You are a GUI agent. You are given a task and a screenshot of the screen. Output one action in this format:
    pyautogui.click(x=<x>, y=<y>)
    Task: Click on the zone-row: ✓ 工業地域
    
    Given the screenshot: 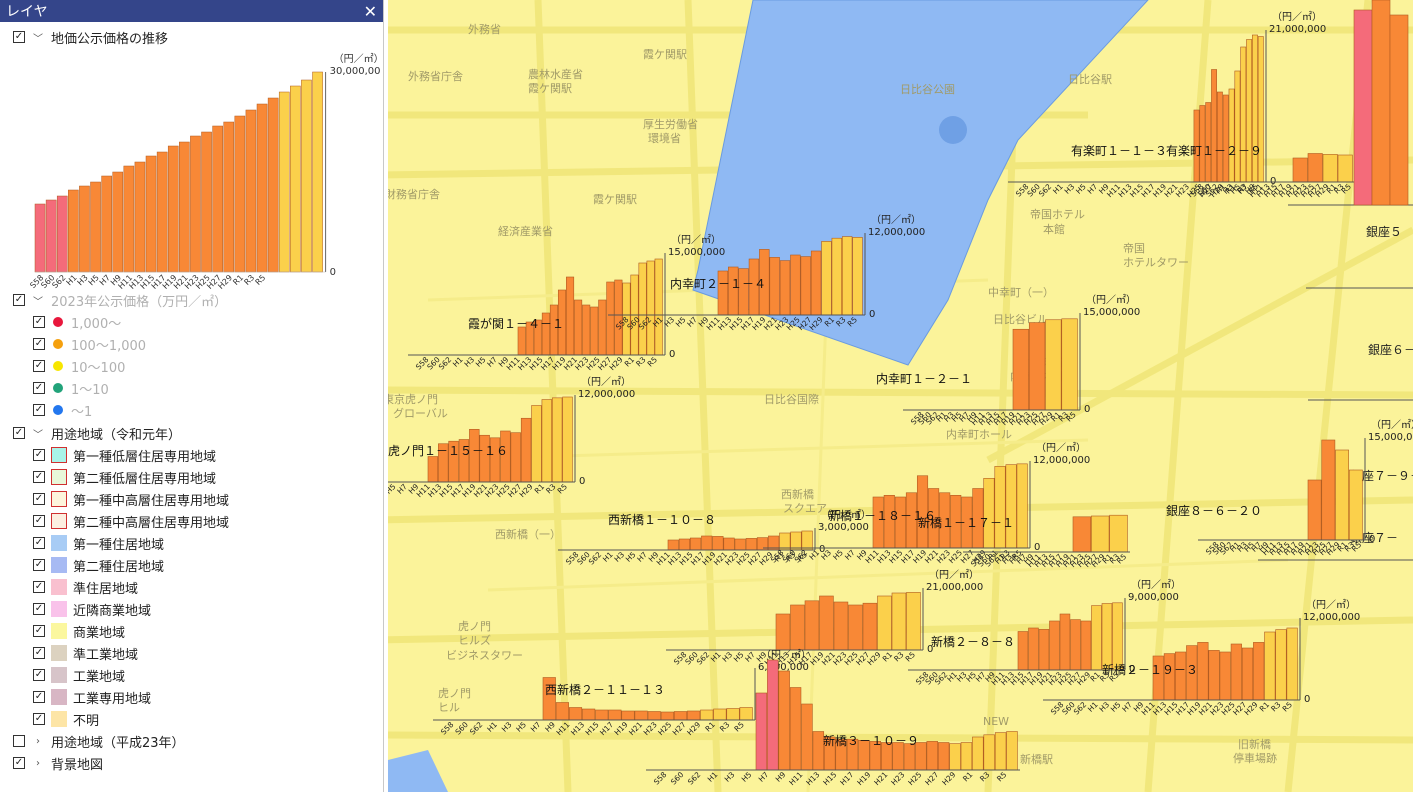 What is the action you would take?
    pyautogui.click(x=79, y=675)
    